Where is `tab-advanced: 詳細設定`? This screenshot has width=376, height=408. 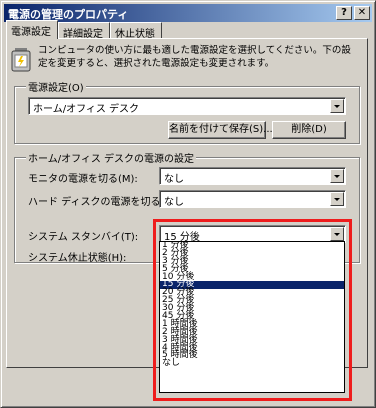
tab-advanced: 詳細設定 is located at coordinates (84, 31).